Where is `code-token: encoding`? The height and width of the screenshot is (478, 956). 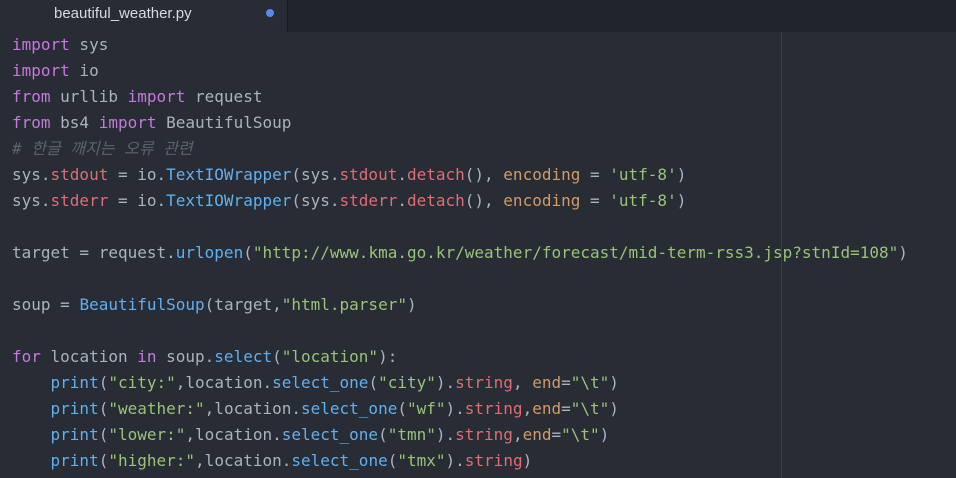
code-token: encoding is located at coordinates (542, 200).